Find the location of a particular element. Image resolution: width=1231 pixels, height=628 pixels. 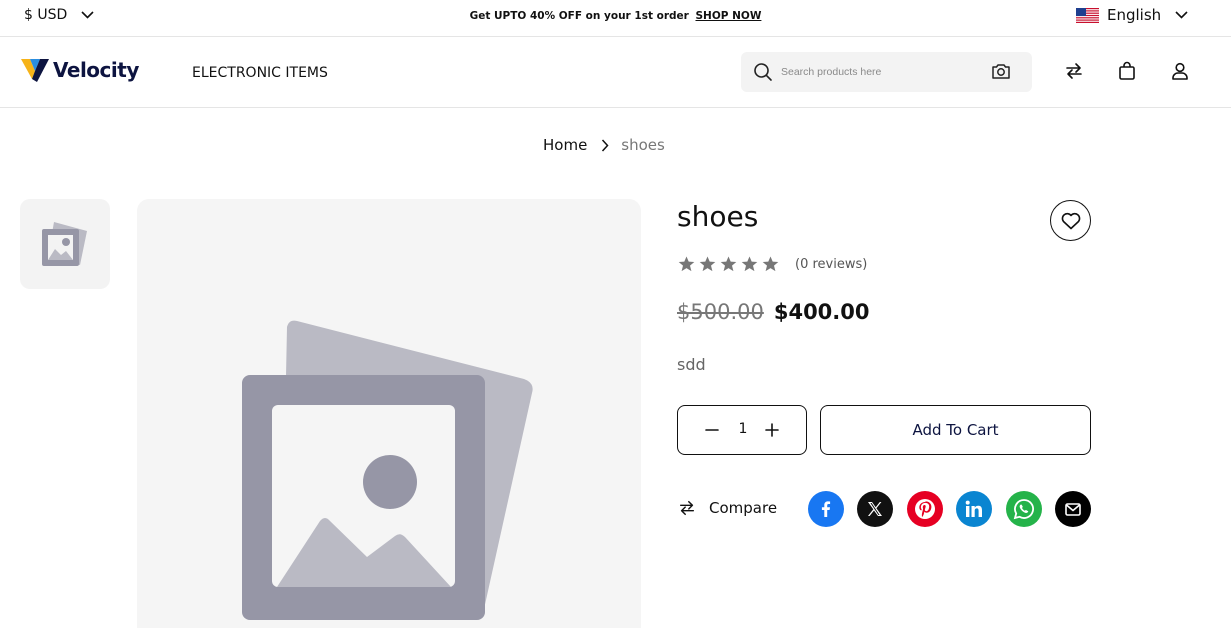

minus-icon is located at coordinates (712, 430).